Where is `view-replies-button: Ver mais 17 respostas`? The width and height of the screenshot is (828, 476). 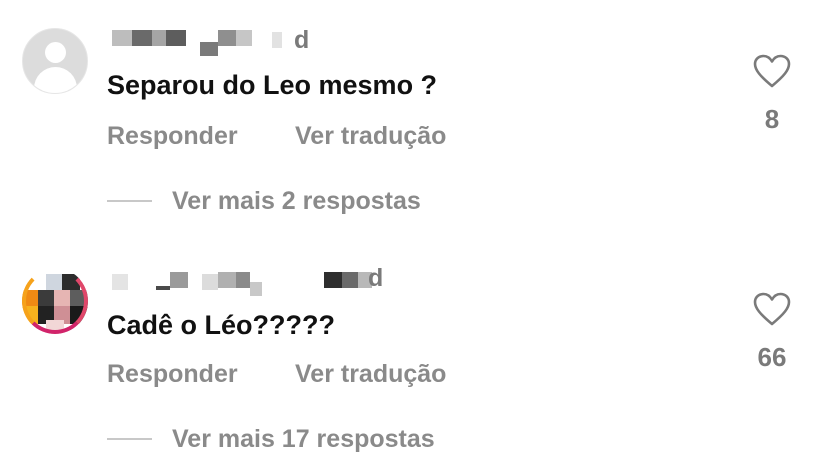
view-replies-button: Ver mais 17 respostas is located at coordinates (271, 439).